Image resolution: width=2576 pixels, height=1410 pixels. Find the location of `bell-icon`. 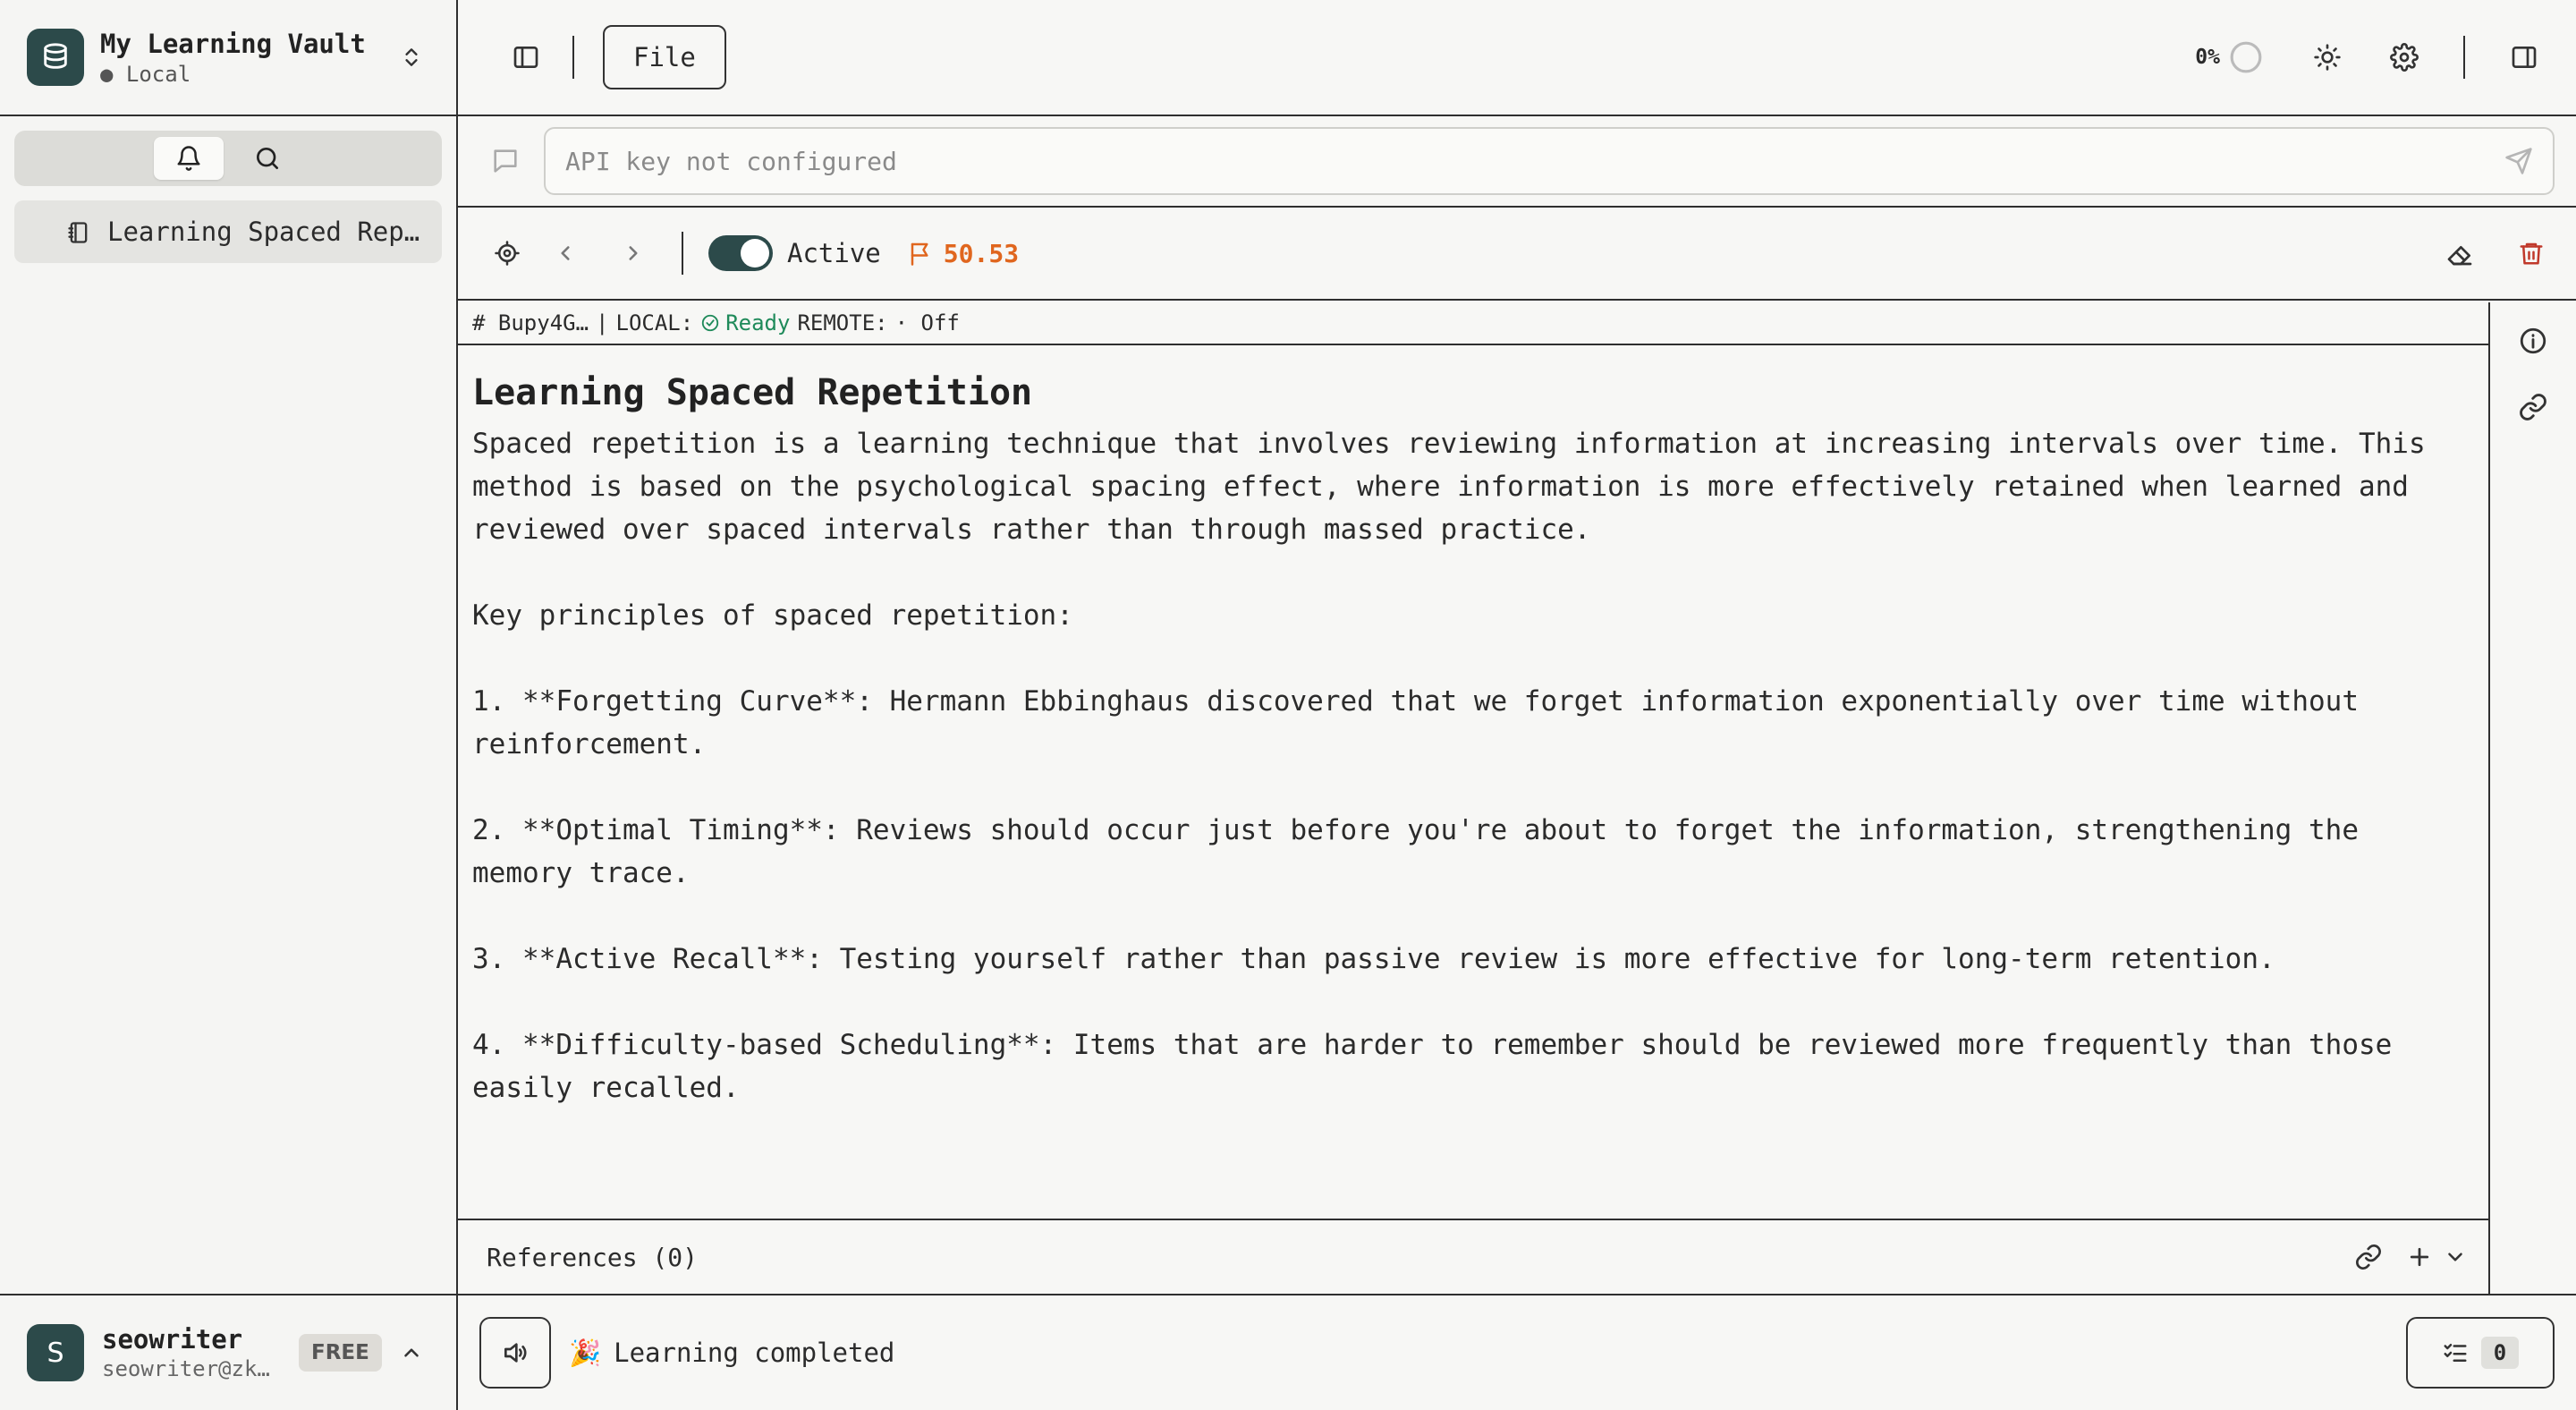

bell-icon is located at coordinates (188, 158).